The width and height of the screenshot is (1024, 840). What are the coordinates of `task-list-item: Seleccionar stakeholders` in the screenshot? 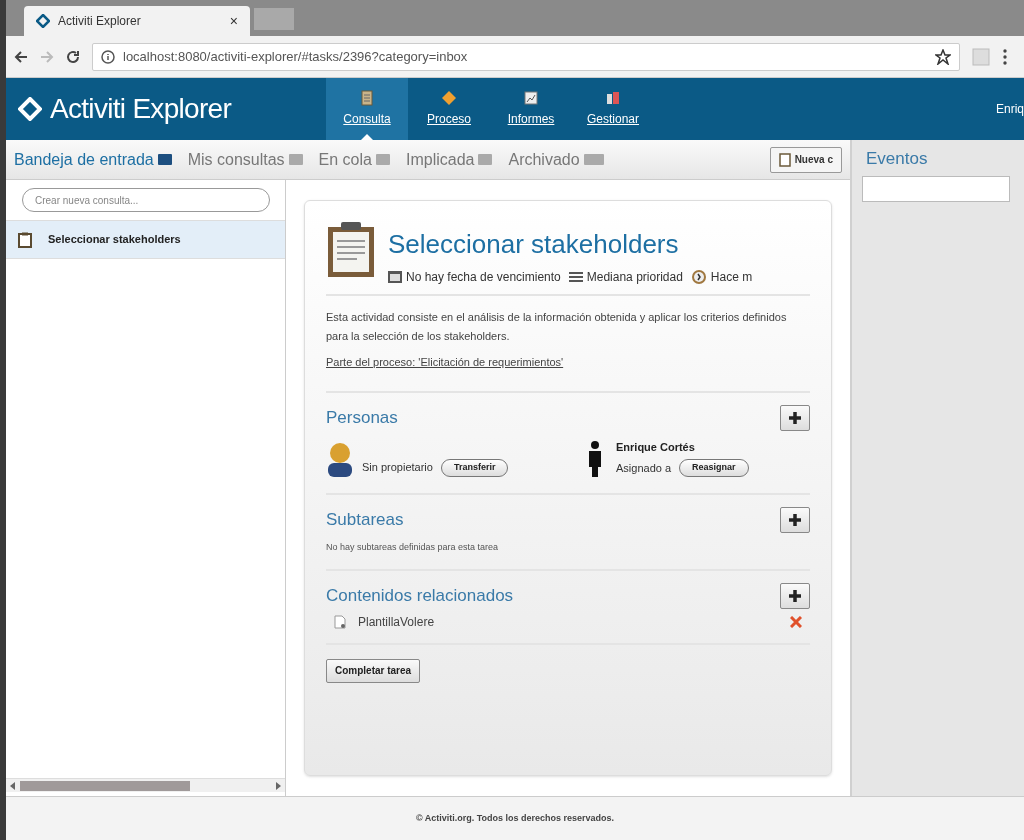 It's located at (145, 240).